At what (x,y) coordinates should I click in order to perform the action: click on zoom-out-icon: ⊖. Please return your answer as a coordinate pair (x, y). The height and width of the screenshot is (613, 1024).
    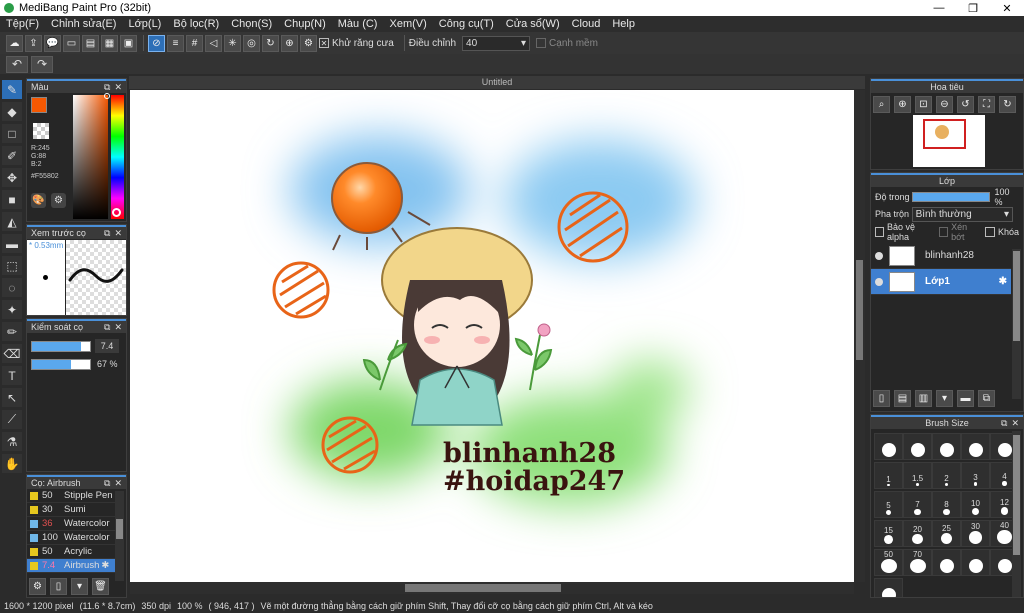
    Looking at the image, I should click on (944, 104).